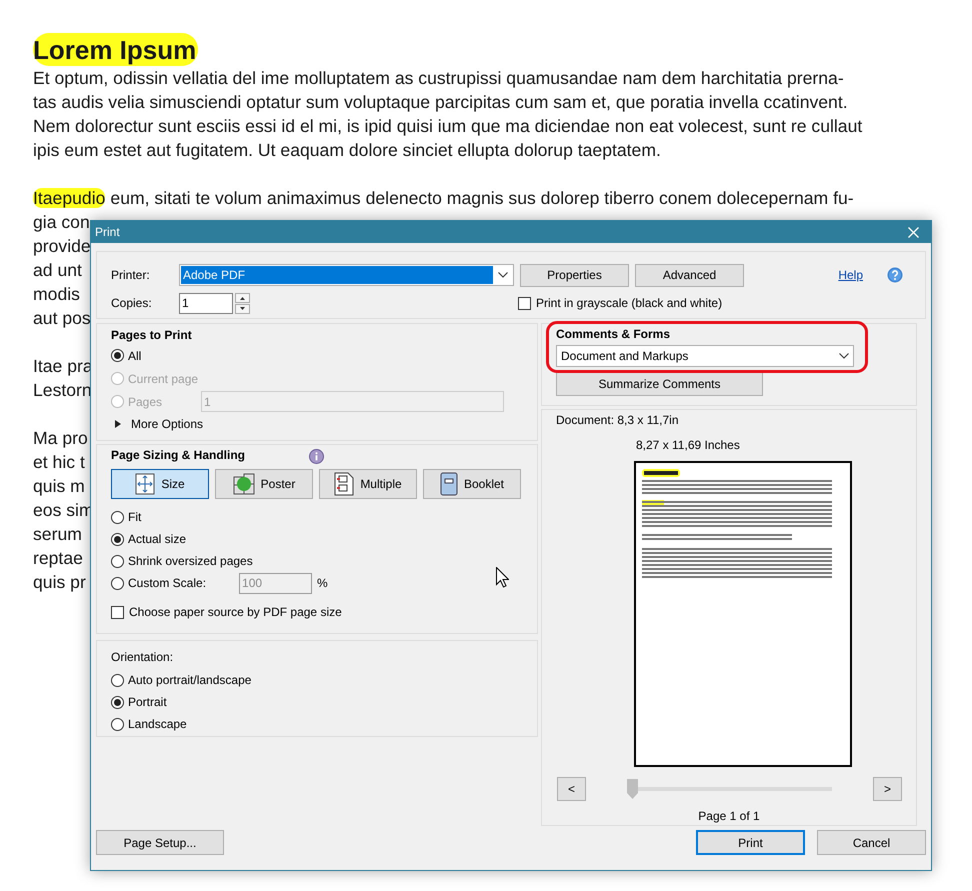  What do you see at coordinates (472, 484) in the screenshot?
I see `mode-tab: Booklet` at bounding box center [472, 484].